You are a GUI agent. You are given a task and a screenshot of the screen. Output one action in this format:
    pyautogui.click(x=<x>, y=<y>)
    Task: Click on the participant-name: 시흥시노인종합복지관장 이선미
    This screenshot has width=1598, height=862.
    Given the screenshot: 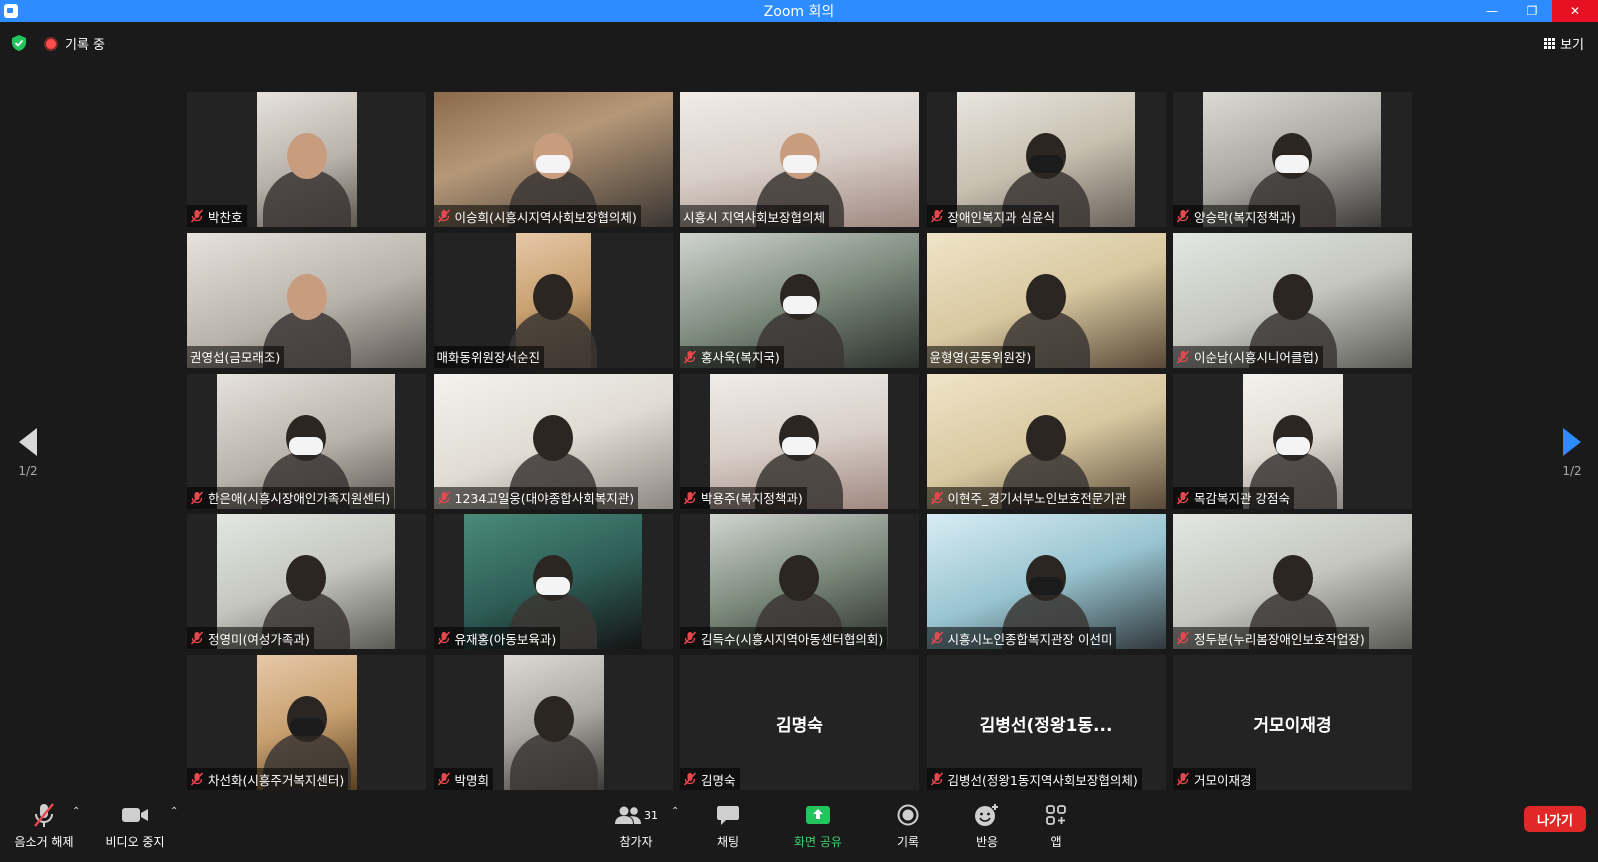 What is the action you would take?
    pyautogui.click(x=1030, y=639)
    